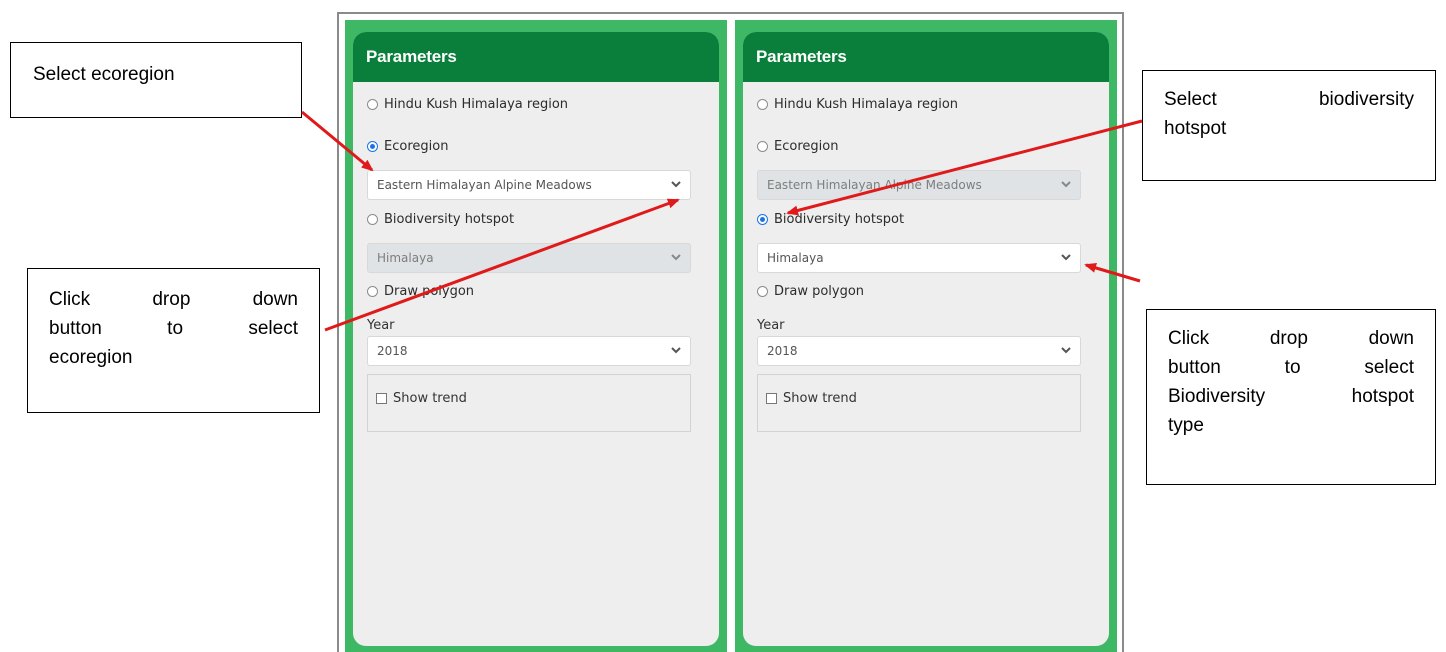  Describe the element at coordinates (1289, 125) in the screenshot. I see `callout-select-hotspot: Select biodiversity hotspot` at that location.